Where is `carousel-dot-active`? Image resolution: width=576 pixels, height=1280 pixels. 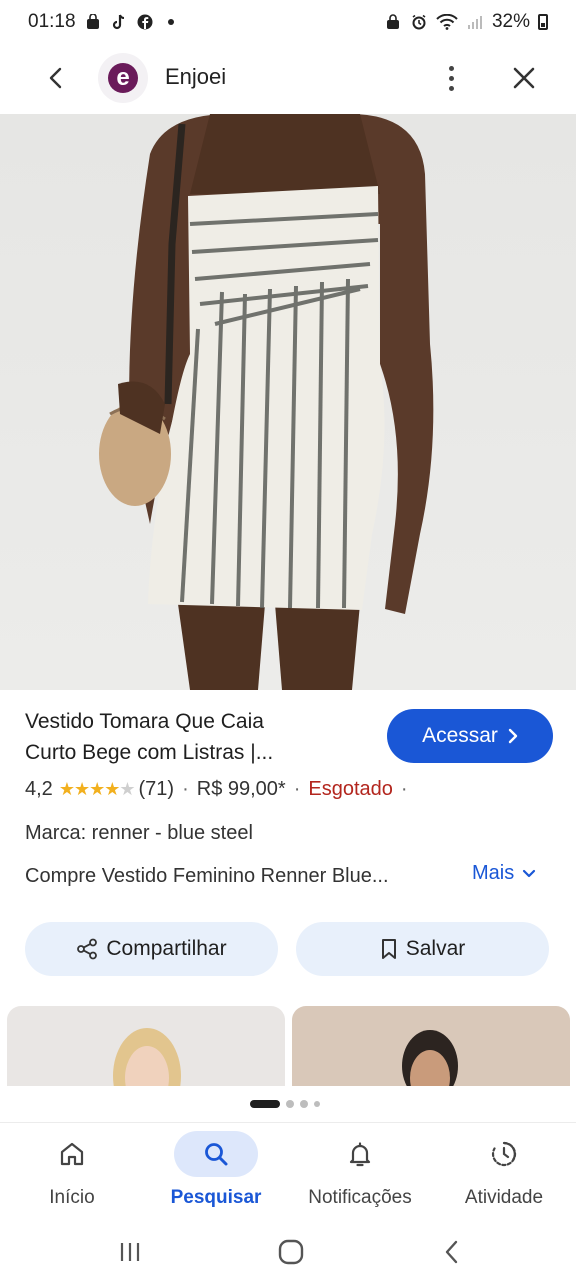
carousel-dot-active is located at coordinates (265, 1104).